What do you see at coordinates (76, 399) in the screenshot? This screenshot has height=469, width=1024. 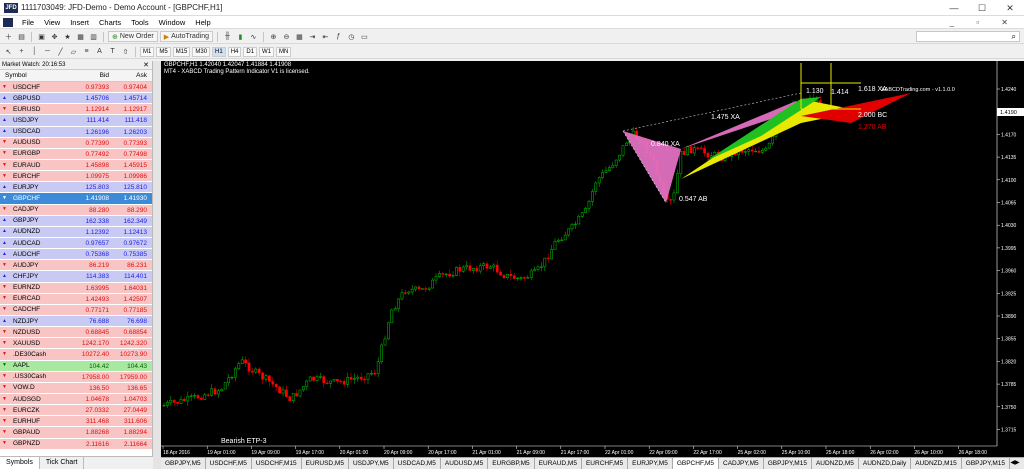 I see `market-watch-row: ▼ AUDSGD 1.04678 1.04703` at bounding box center [76, 399].